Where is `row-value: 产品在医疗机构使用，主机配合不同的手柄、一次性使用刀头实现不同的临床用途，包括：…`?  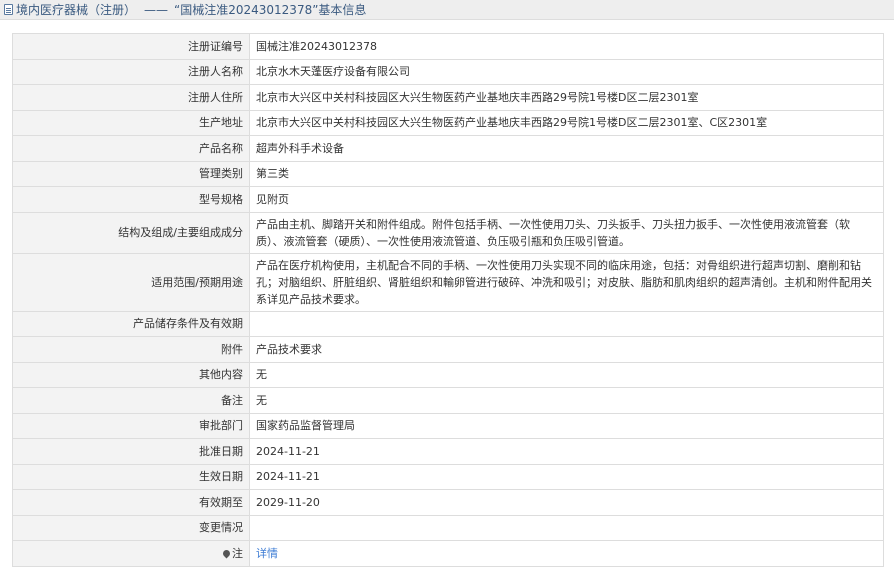
row-value: 产品在医疗机构使用，主机配合不同的手柄、一次性使用刀头实现不同的临床用途，包括：… is located at coordinates (566, 282).